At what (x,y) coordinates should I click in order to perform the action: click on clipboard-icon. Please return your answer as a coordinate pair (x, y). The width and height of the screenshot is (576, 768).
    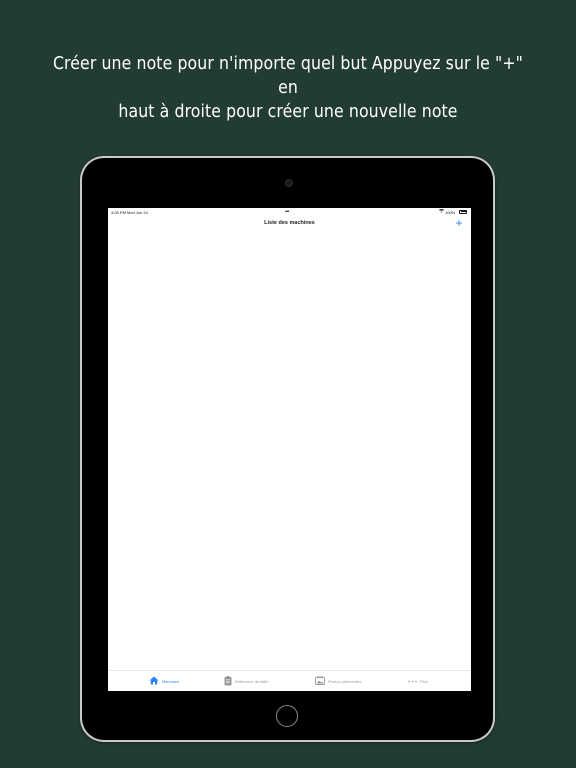
    Looking at the image, I should click on (228, 681).